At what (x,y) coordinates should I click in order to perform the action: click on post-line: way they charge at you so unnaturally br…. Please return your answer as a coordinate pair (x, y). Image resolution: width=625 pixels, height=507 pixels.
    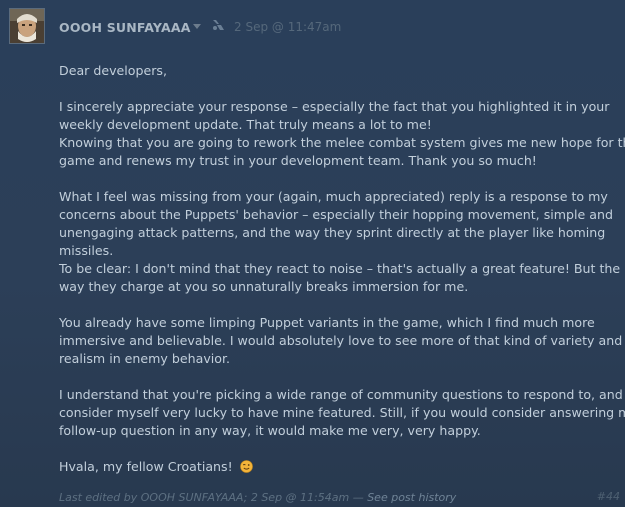
    Looking at the image, I should click on (264, 286).